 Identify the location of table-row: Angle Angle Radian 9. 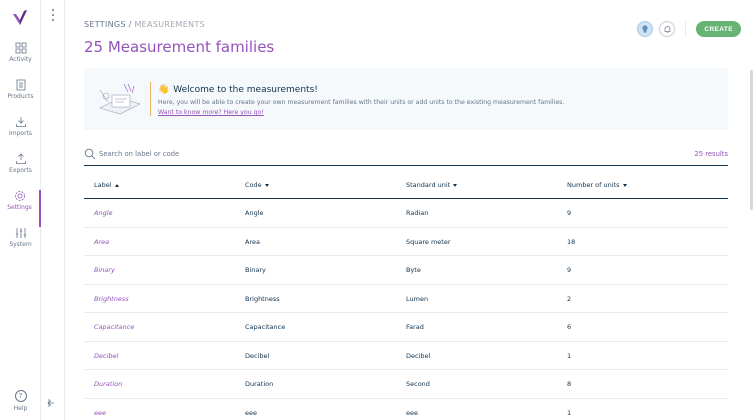
(406, 213).